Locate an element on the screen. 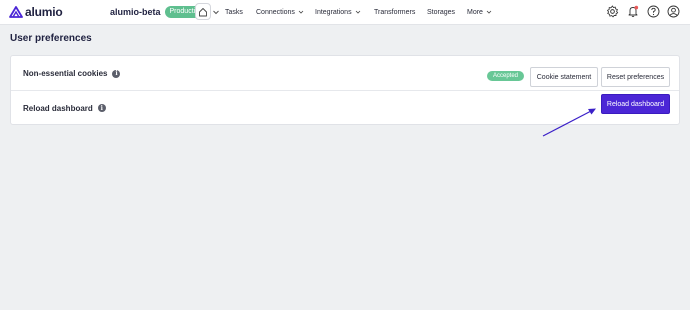 This screenshot has width=690, height=310. settings-button is located at coordinates (612, 11).